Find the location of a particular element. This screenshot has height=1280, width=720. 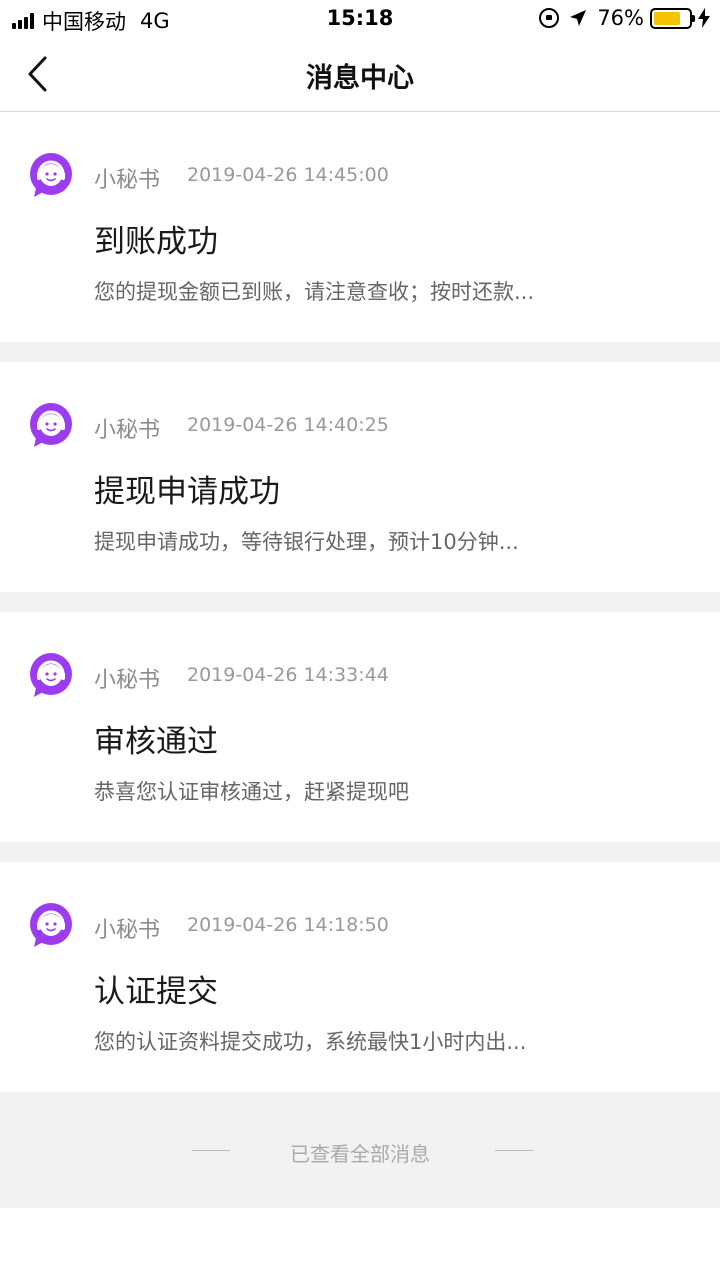

battery-icon is located at coordinates (672, 18).